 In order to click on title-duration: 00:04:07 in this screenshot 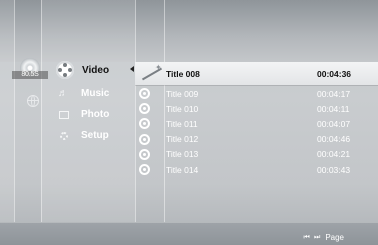, I will do `click(334, 123)`.